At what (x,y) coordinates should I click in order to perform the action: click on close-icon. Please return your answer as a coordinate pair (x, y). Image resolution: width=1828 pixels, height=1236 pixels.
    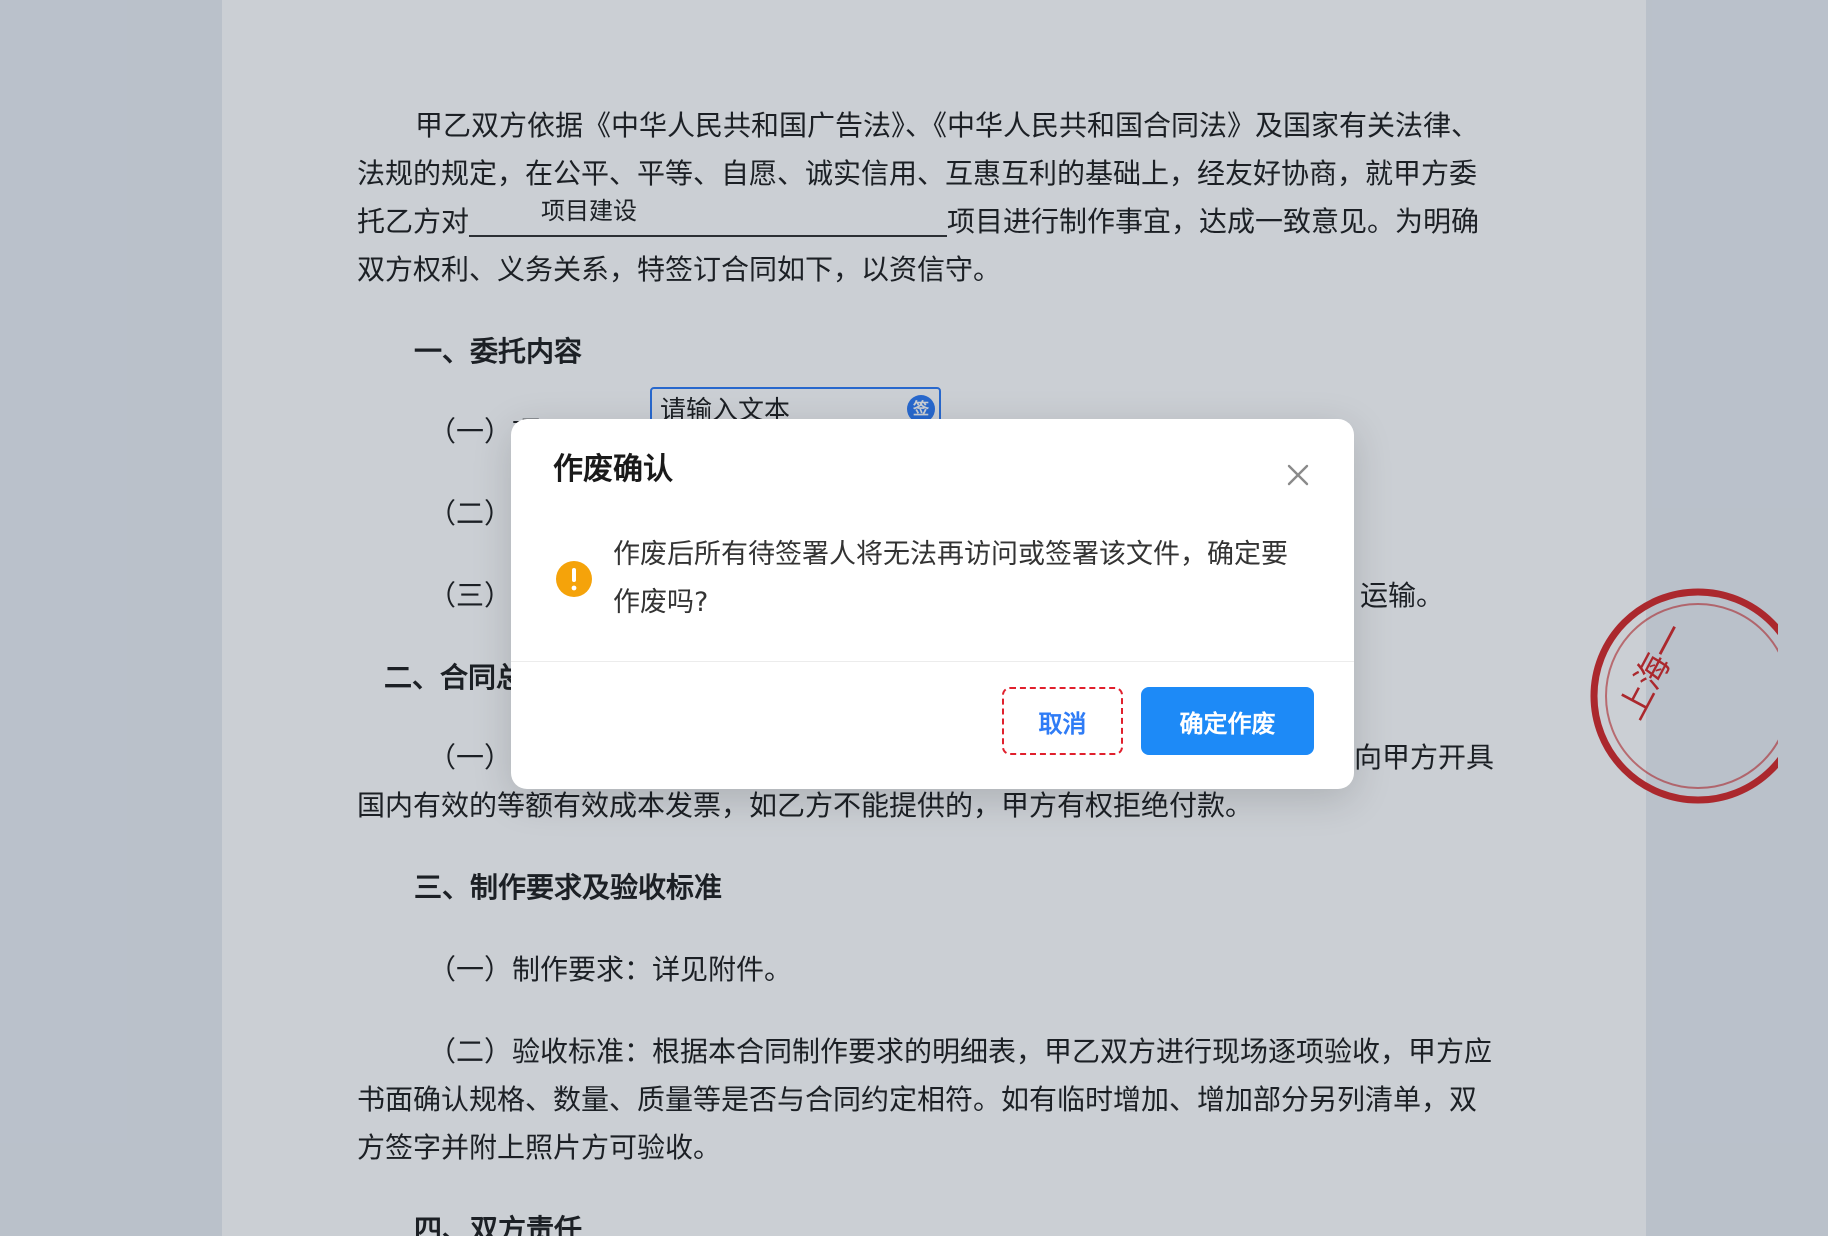
    Looking at the image, I should click on (1298, 475).